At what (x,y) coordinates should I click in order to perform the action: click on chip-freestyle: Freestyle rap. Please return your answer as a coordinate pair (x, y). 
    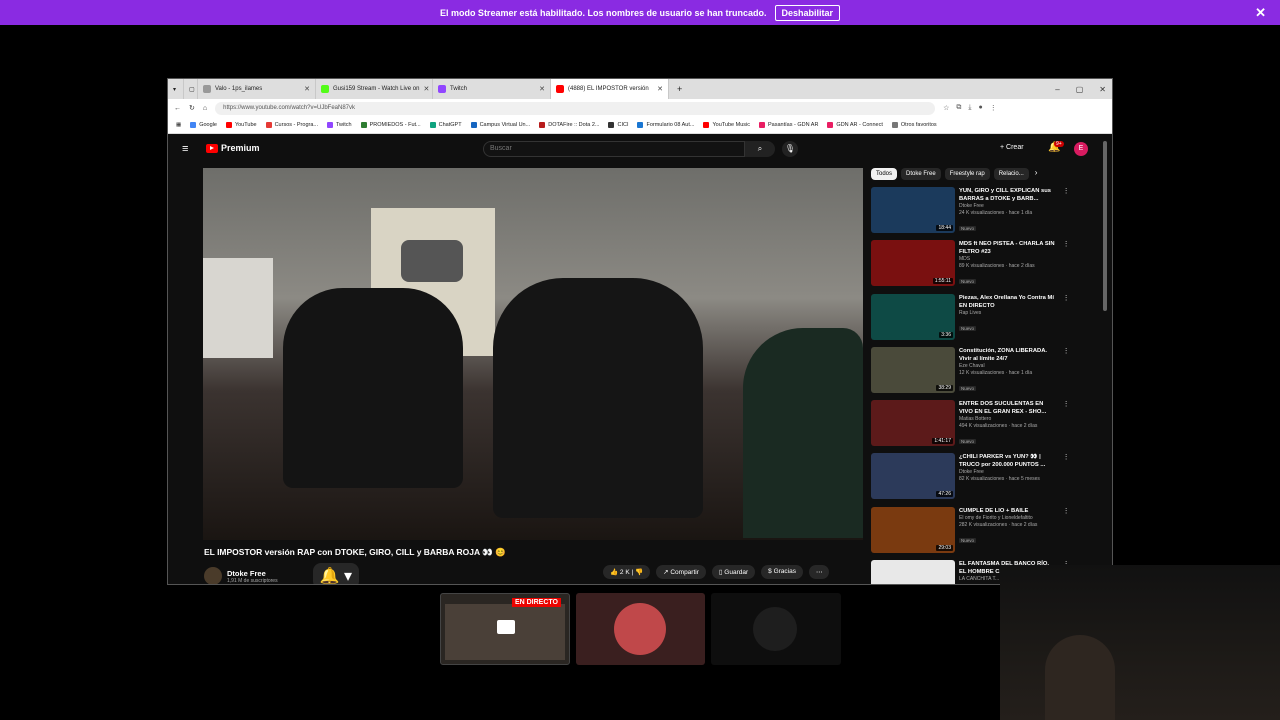
    Looking at the image, I should click on (967, 174).